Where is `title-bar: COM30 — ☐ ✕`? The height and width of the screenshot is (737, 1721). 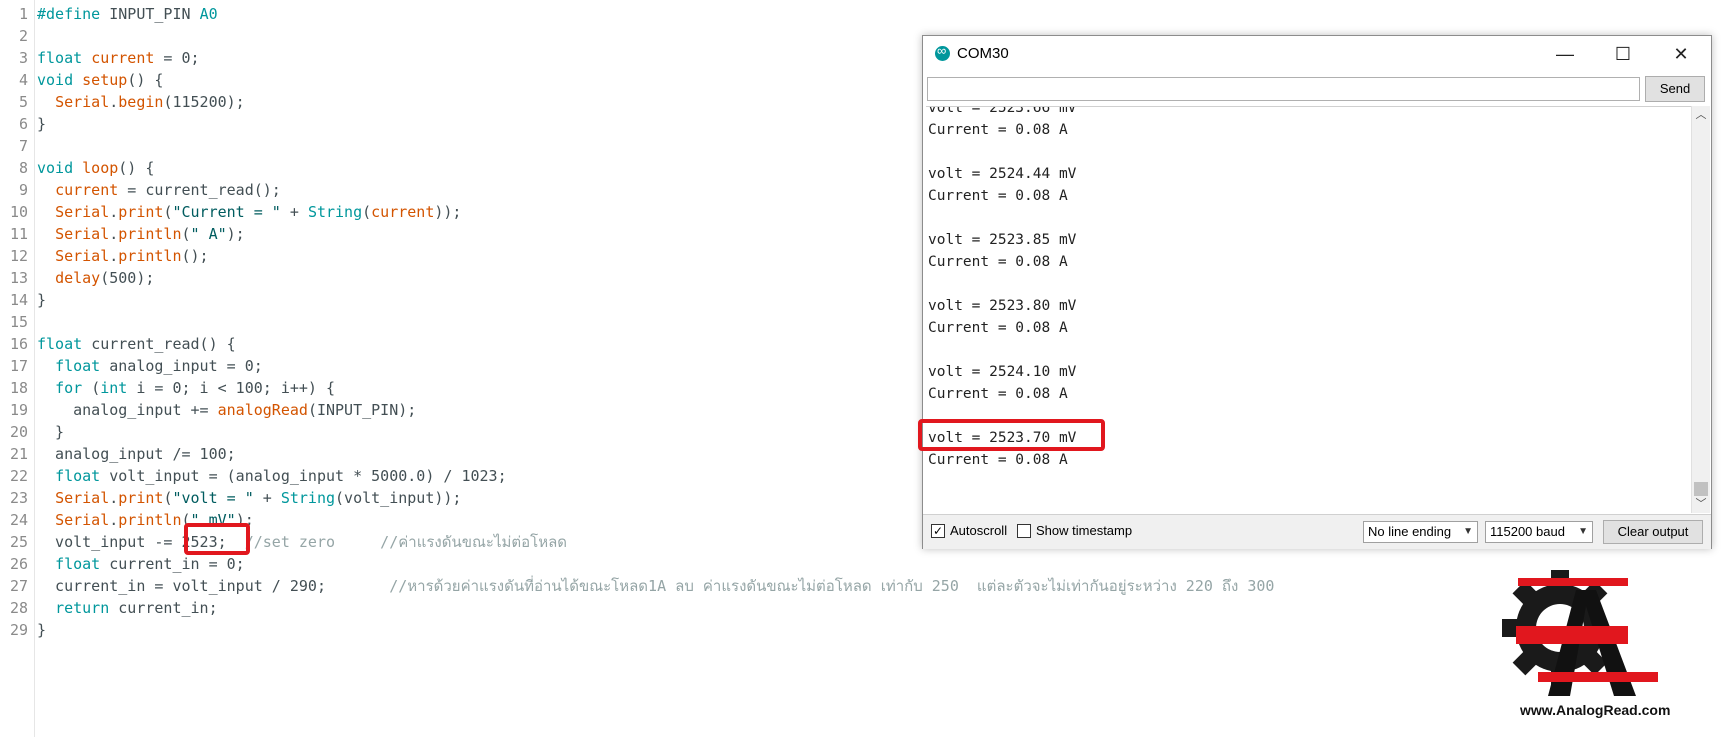 title-bar: COM30 — ☐ ✕ is located at coordinates (1317, 54).